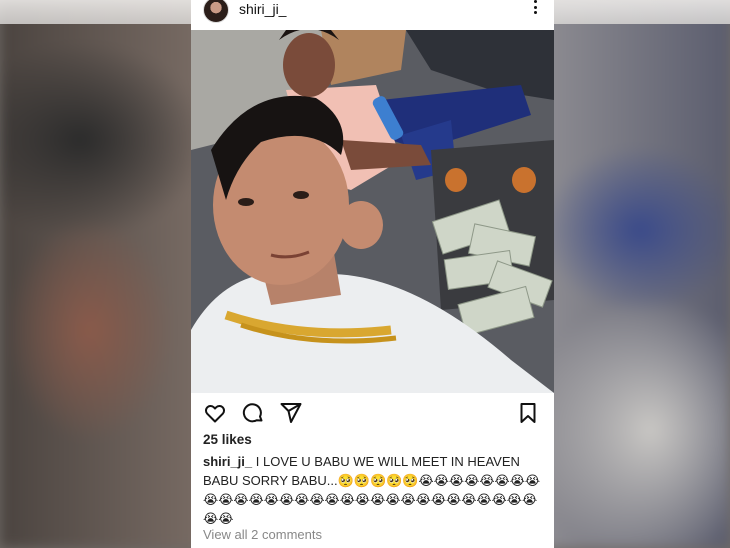 This screenshot has height=548, width=730. What do you see at coordinates (227, 461) in the screenshot?
I see `caption-username: shiri_ji_` at bounding box center [227, 461].